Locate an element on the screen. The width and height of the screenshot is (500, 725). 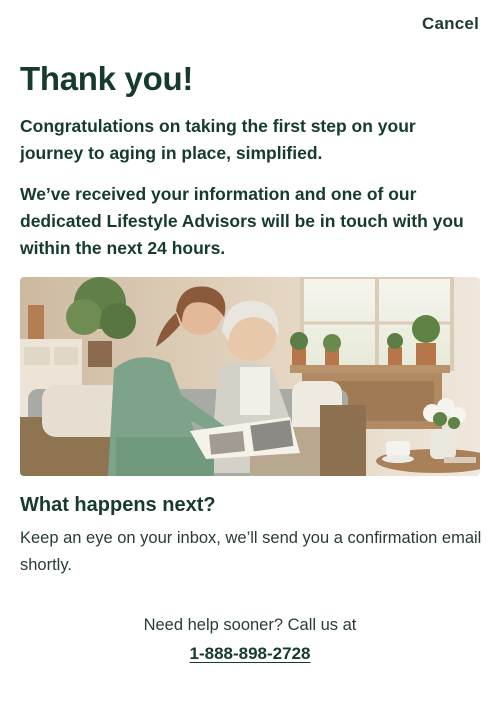
cancel-button: Cancel is located at coordinates (450, 24).